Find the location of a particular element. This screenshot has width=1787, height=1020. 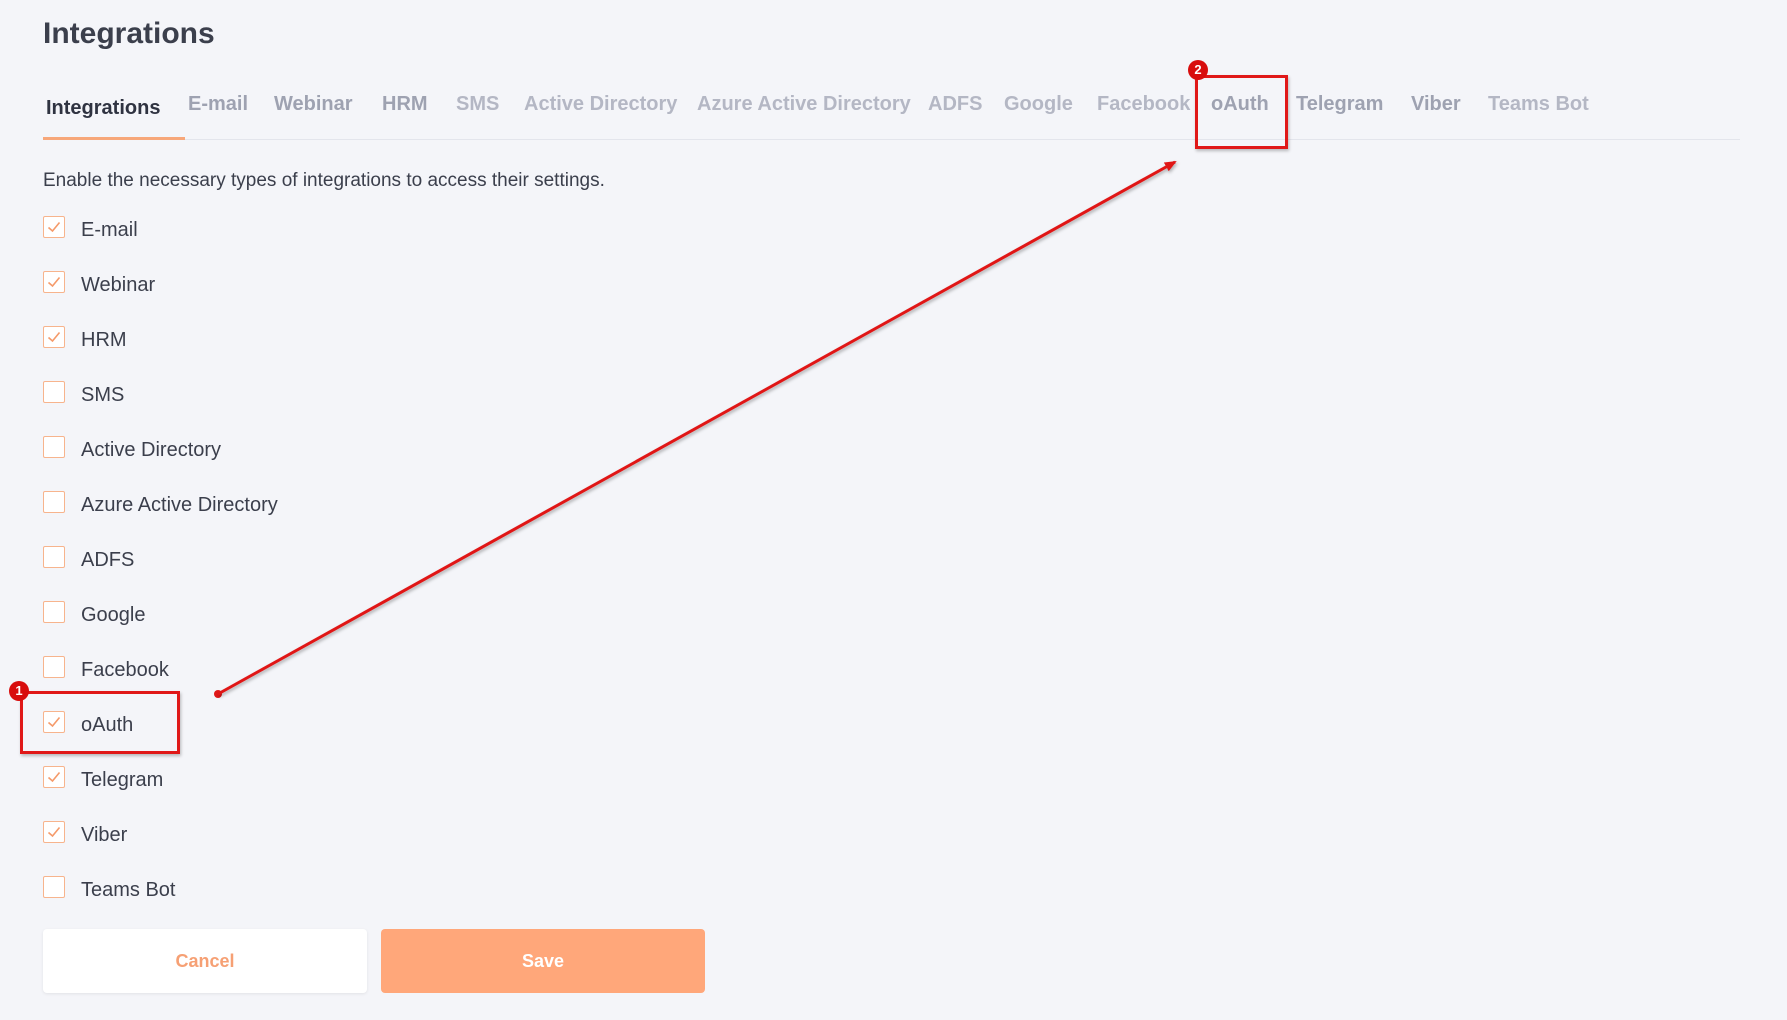

azure-active-directory-checkbox is located at coordinates (54, 502).